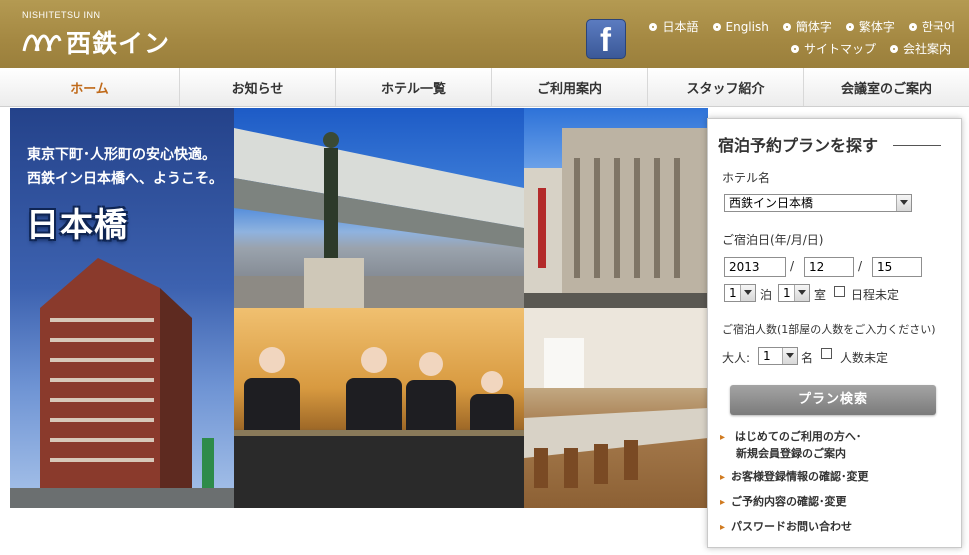  I want to click on facebook-icon: f, so click(606, 39).